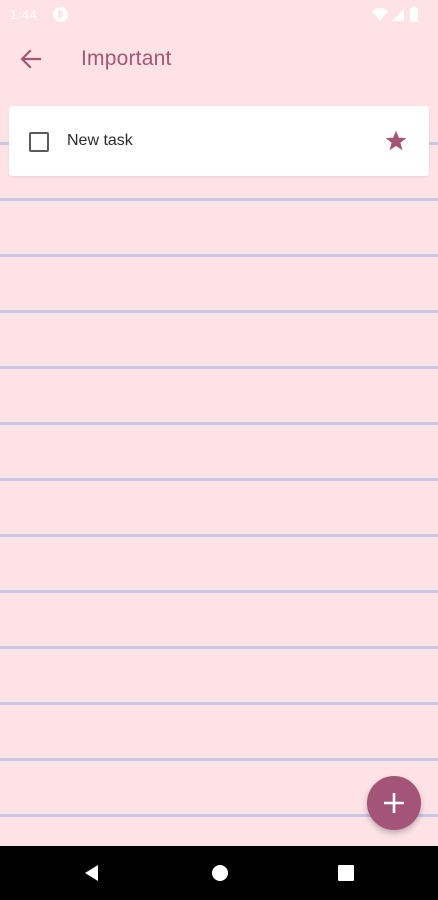 This screenshot has height=900, width=438. What do you see at coordinates (24, 14) in the screenshot?
I see `status-time: 1:44` at bounding box center [24, 14].